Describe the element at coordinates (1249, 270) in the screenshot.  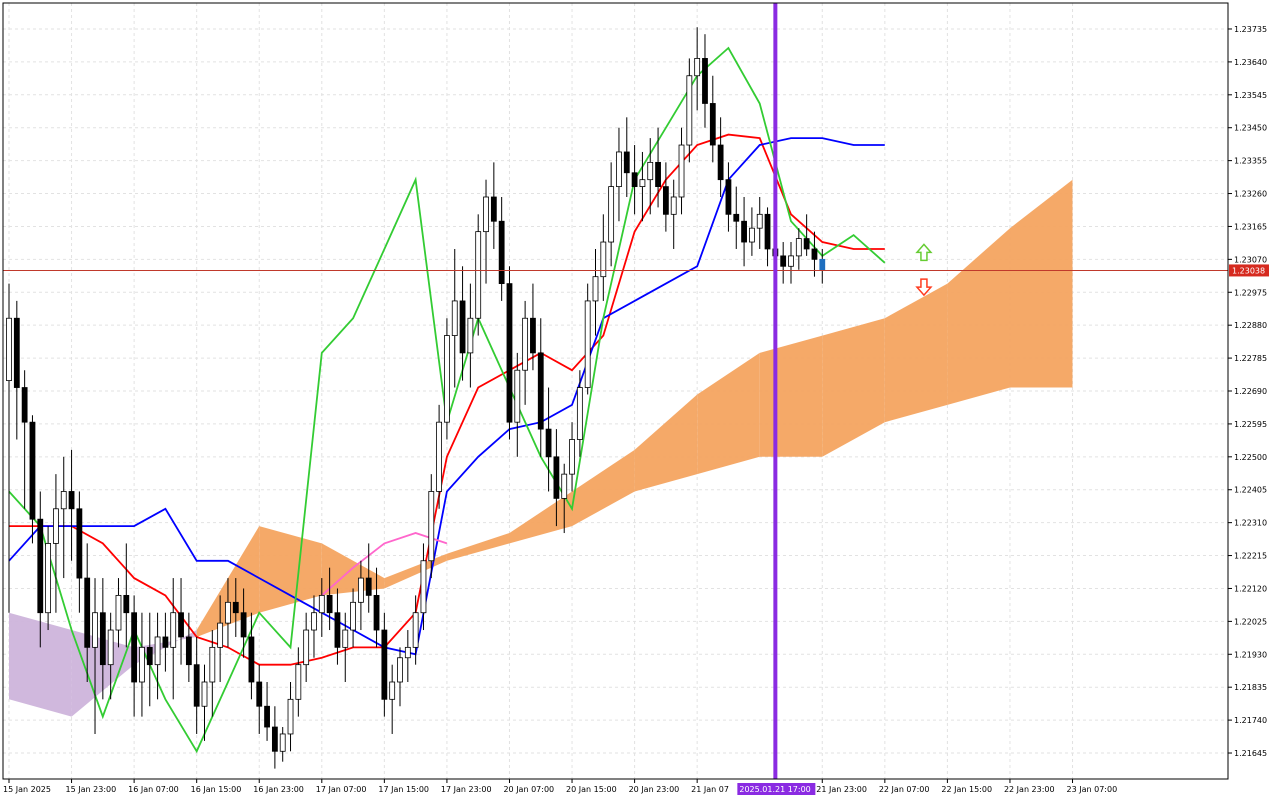
I see `current-price-tag: 1.23038` at that location.